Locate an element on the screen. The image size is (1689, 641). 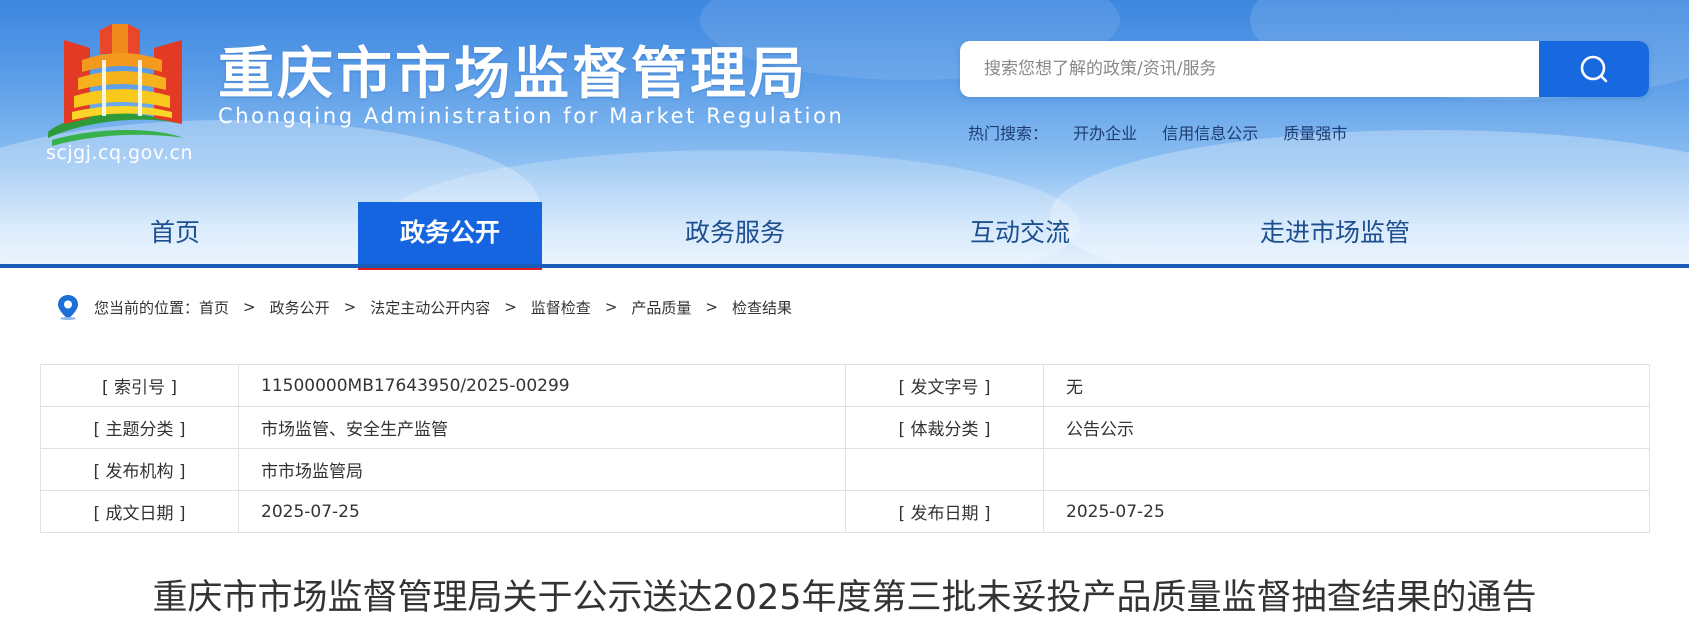
search-button is located at coordinates (1594, 69).